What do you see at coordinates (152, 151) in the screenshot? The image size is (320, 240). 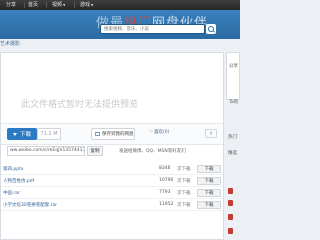 I see `share-hint: 发送给微博、QQ、MSN等好友们` at bounding box center [152, 151].